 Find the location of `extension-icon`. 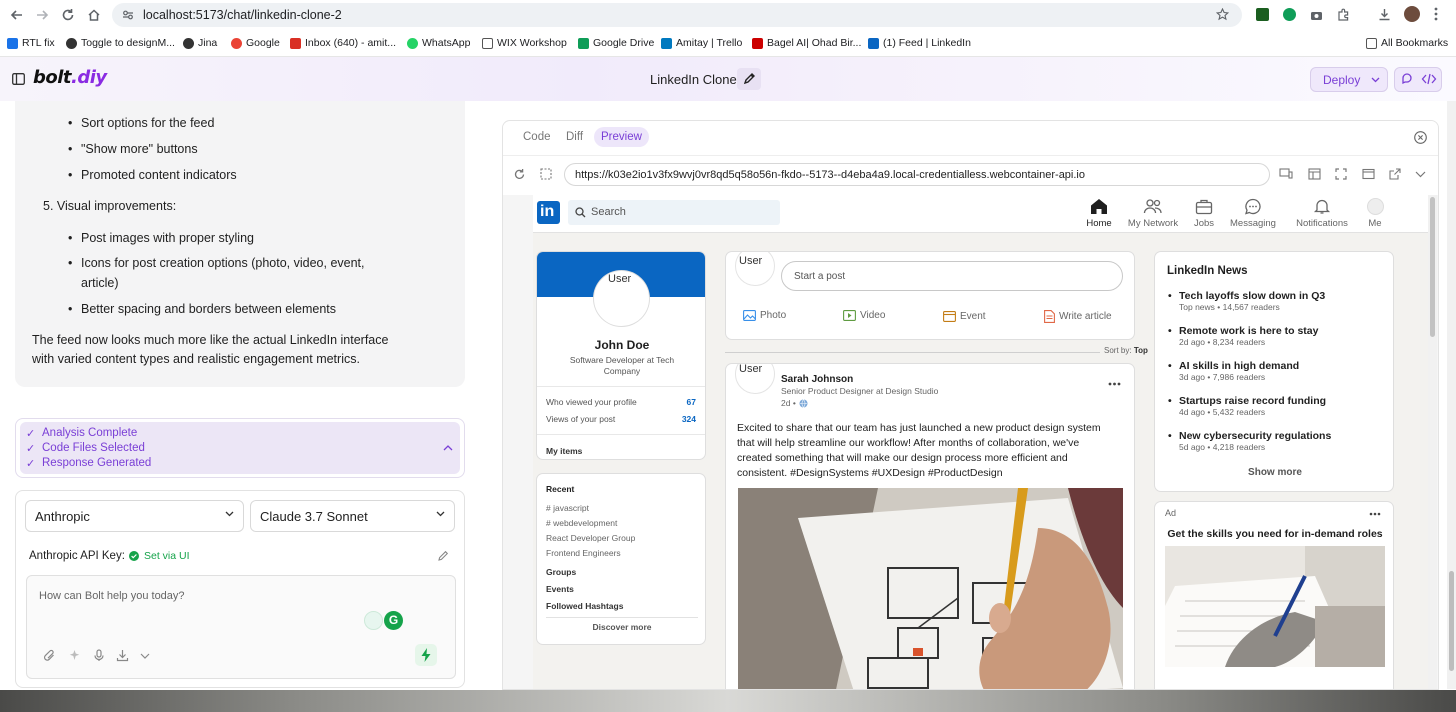

extension-icon is located at coordinates (1262, 14).